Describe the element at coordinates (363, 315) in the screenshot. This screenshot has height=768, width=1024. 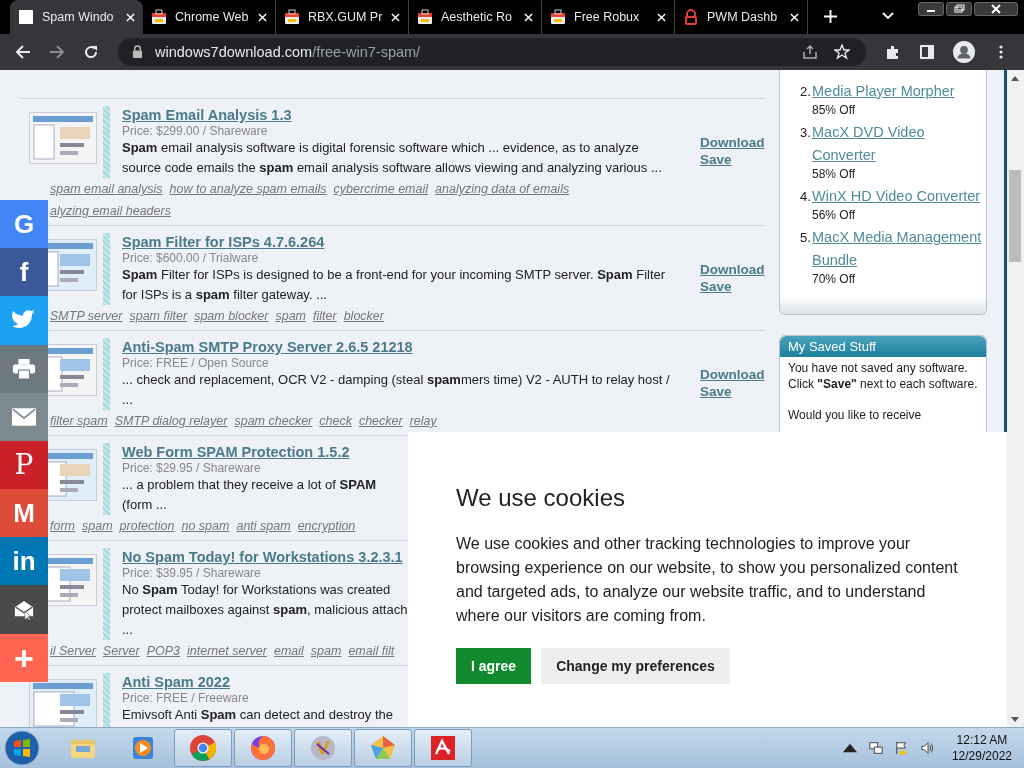
I see `tag-link: blocker` at that location.